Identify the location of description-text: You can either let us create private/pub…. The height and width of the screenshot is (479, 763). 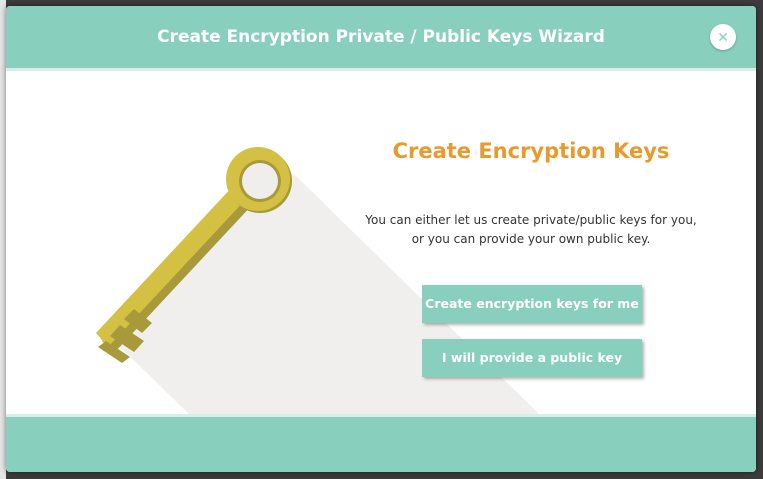
(531, 230).